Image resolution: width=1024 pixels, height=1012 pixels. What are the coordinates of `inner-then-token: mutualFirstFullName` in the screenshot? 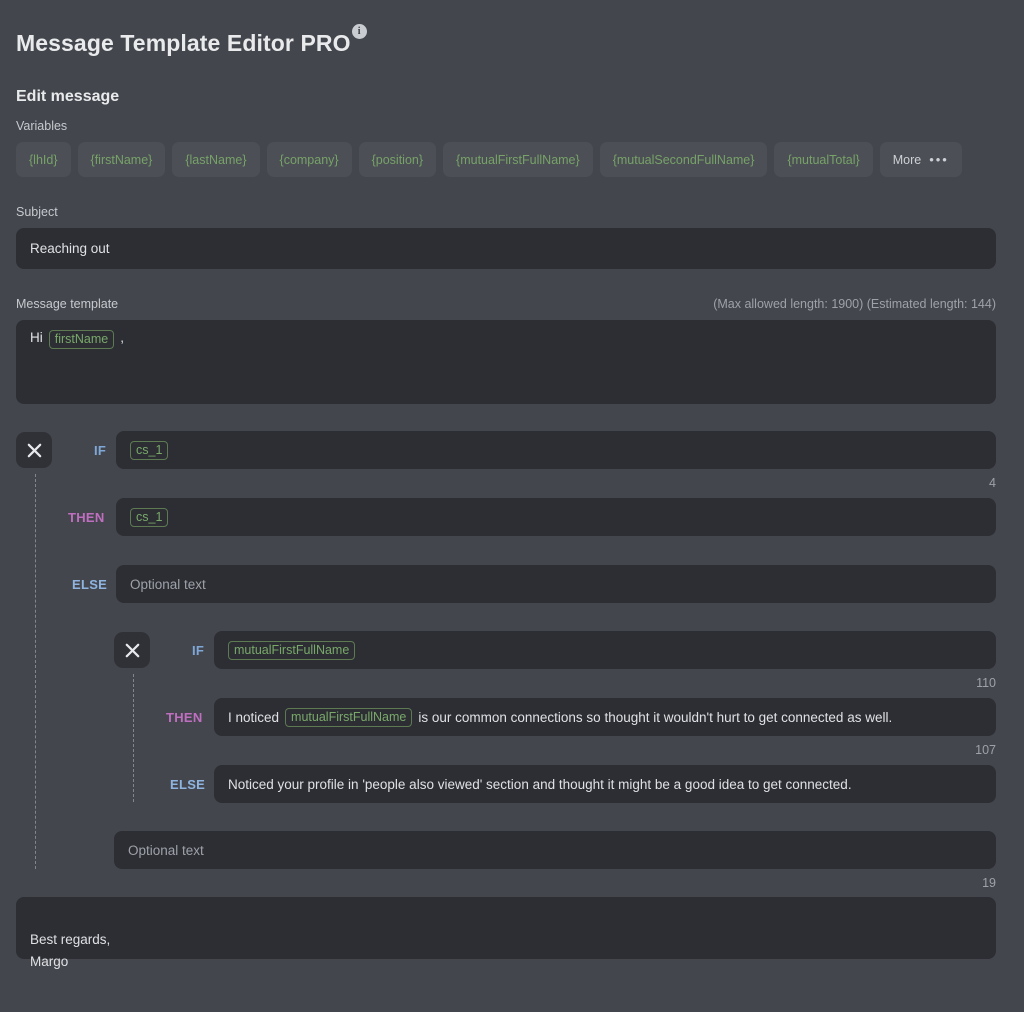 It's located at (349, 717).